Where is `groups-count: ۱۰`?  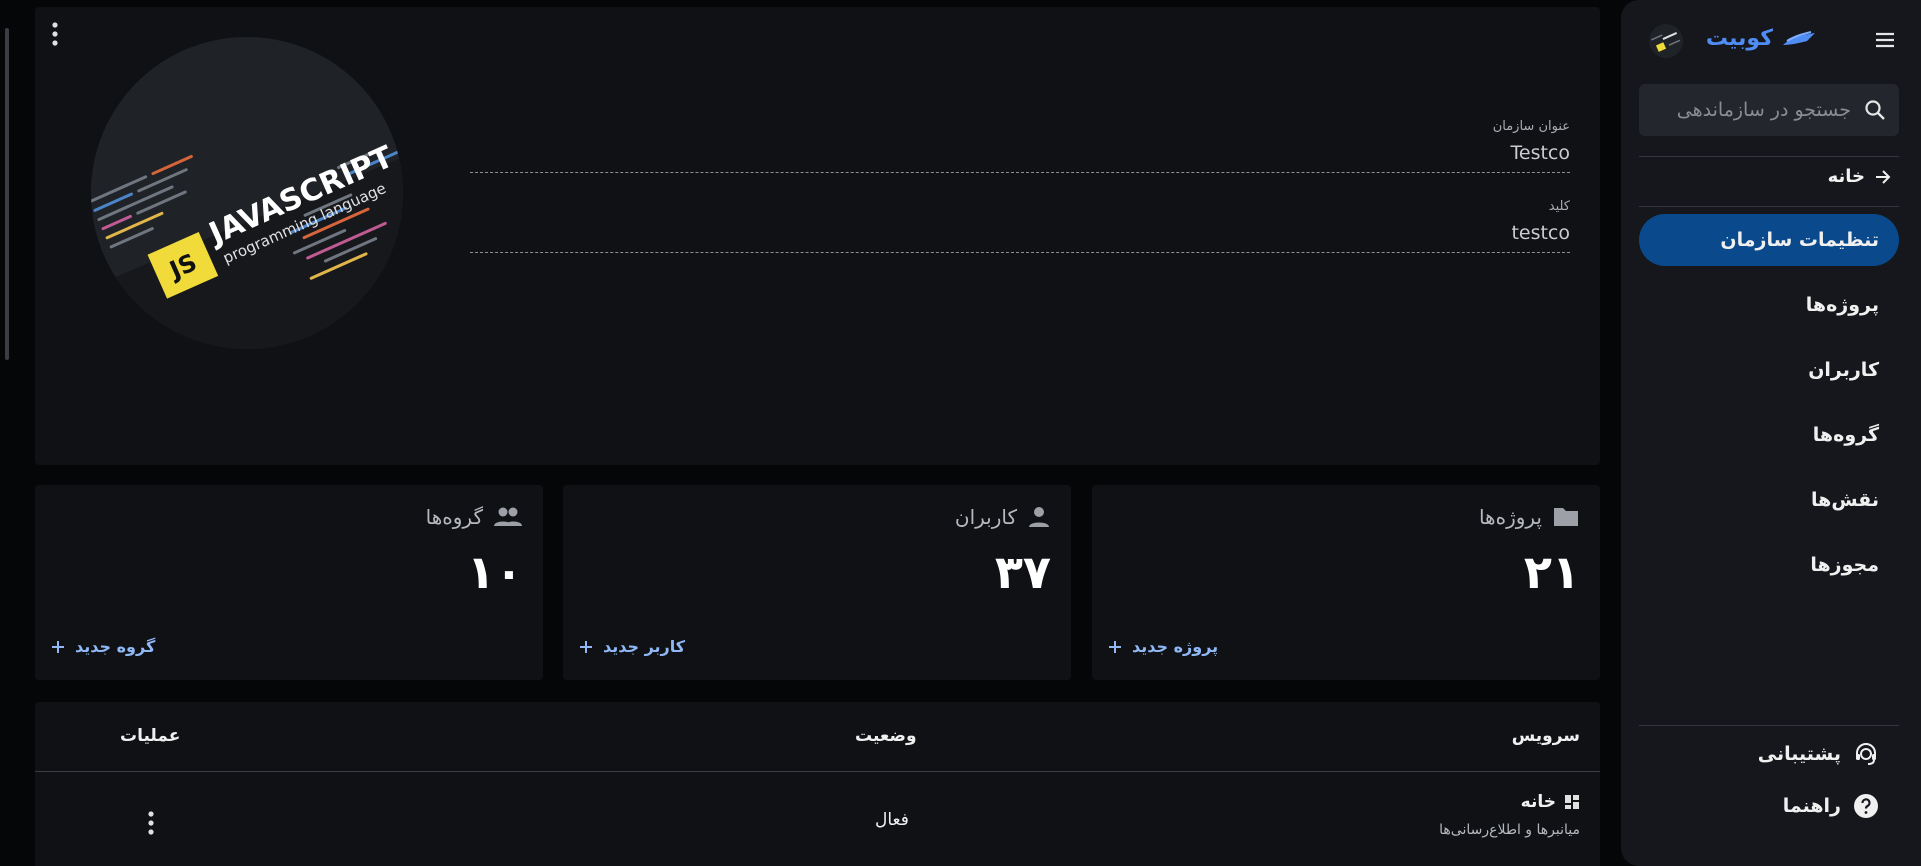
groups-count: ۱۰ is located at coordinates (494, 572).